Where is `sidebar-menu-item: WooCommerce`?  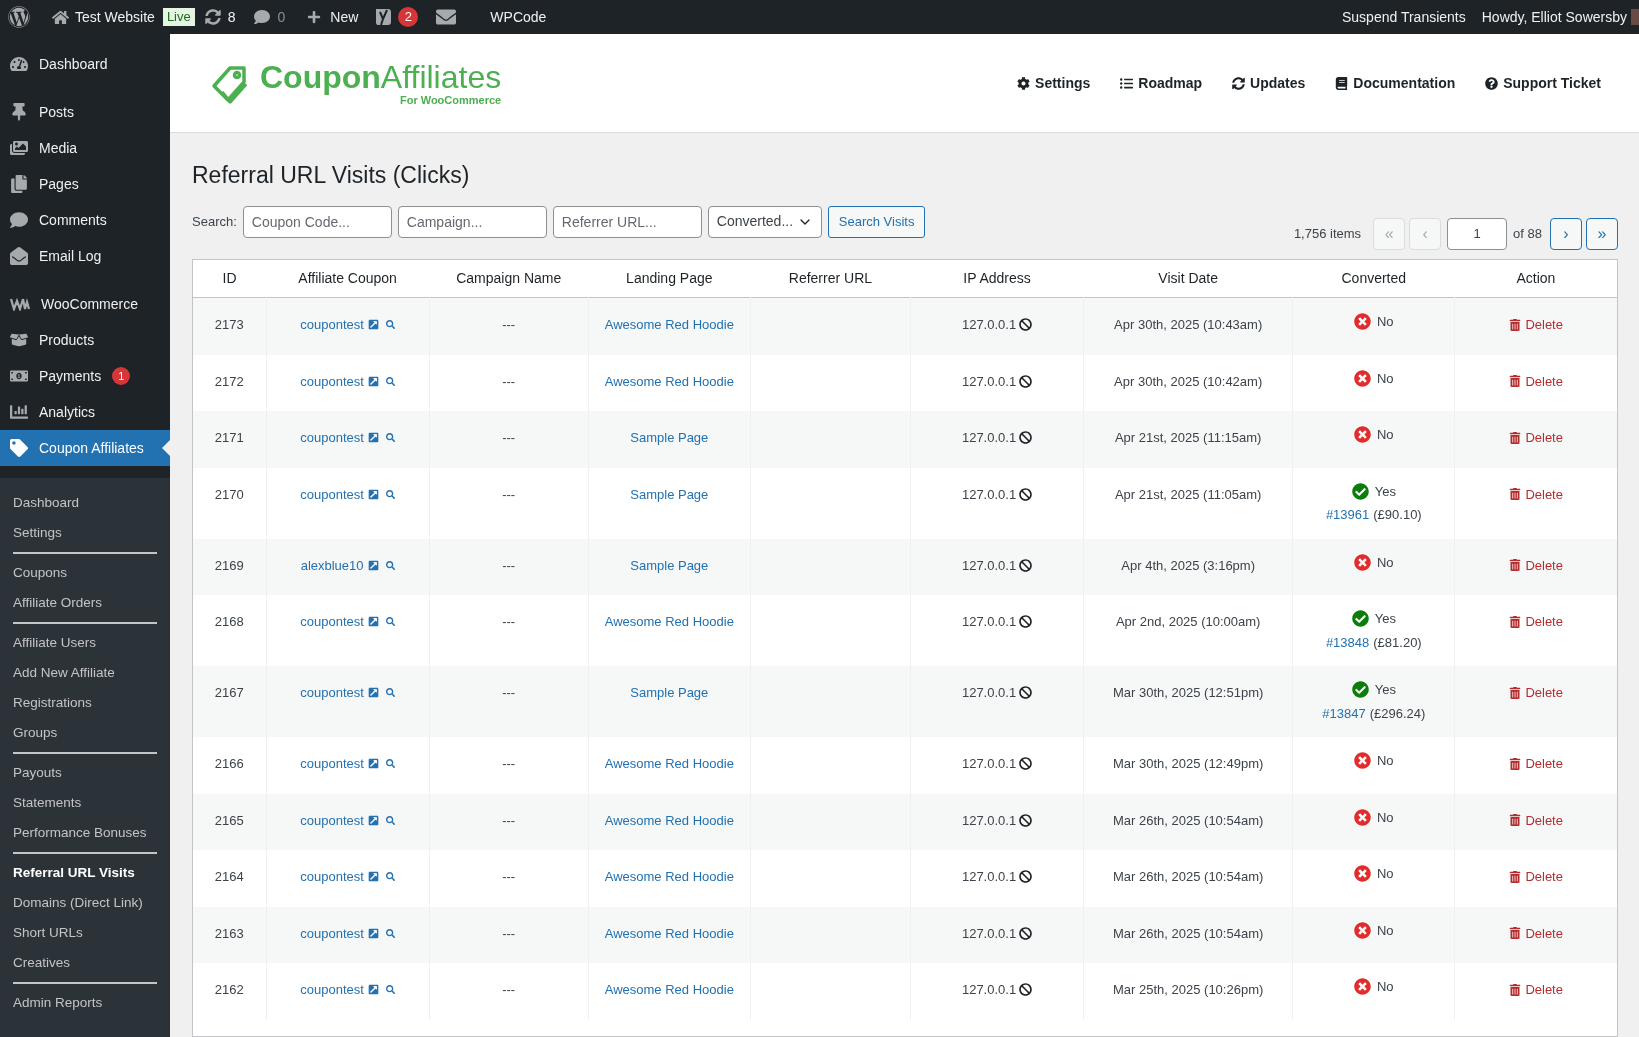
sidebar-menu-item: WooCommerce is located at coordinates (85, 304).